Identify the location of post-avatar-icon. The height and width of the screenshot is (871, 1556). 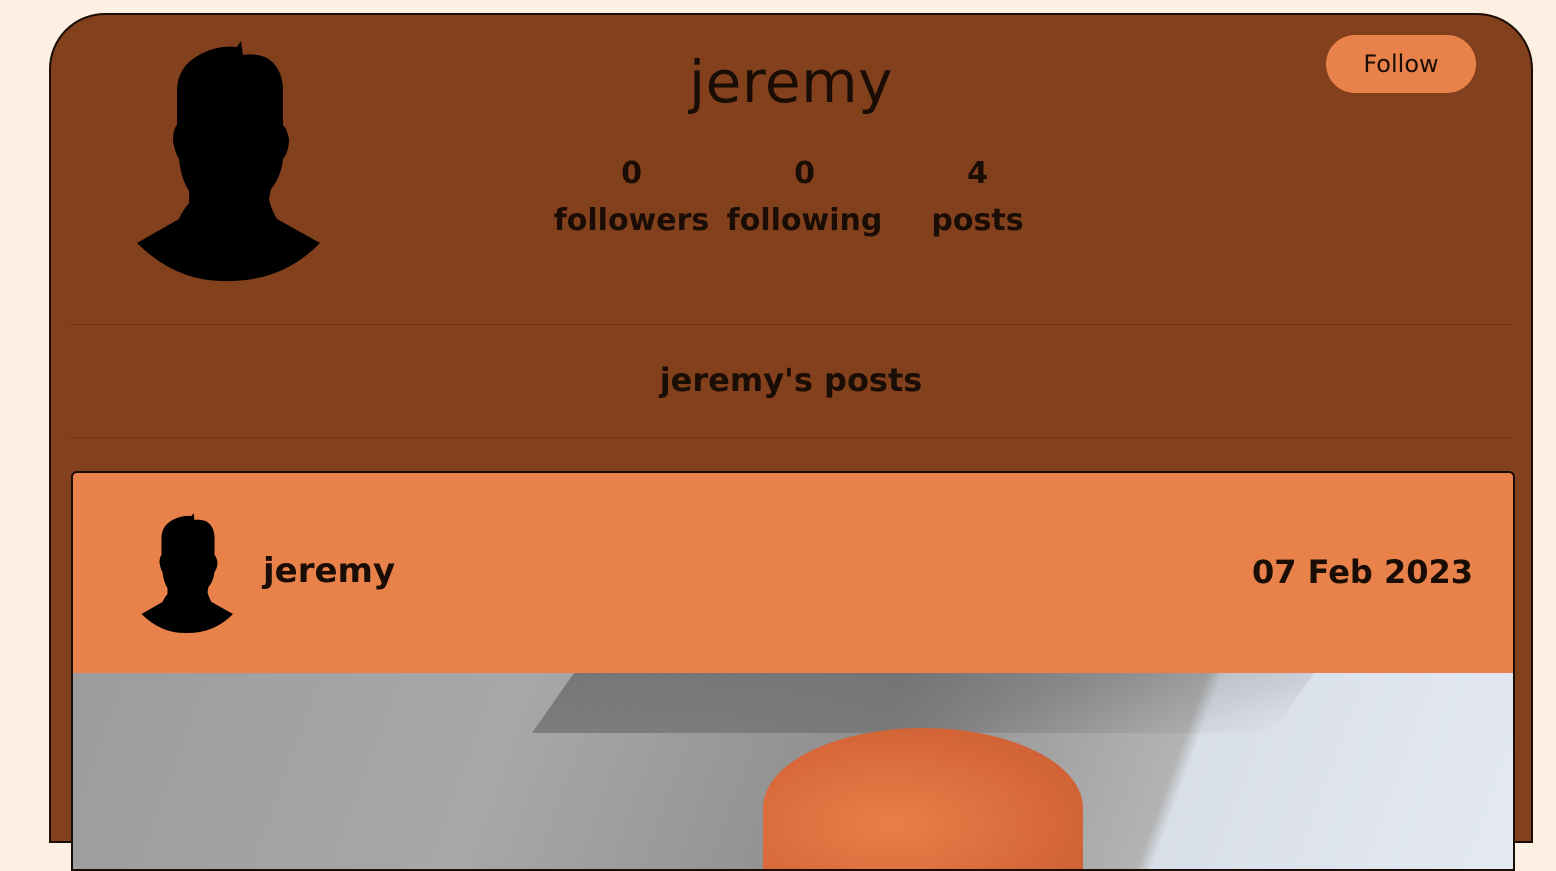
(189, 574).